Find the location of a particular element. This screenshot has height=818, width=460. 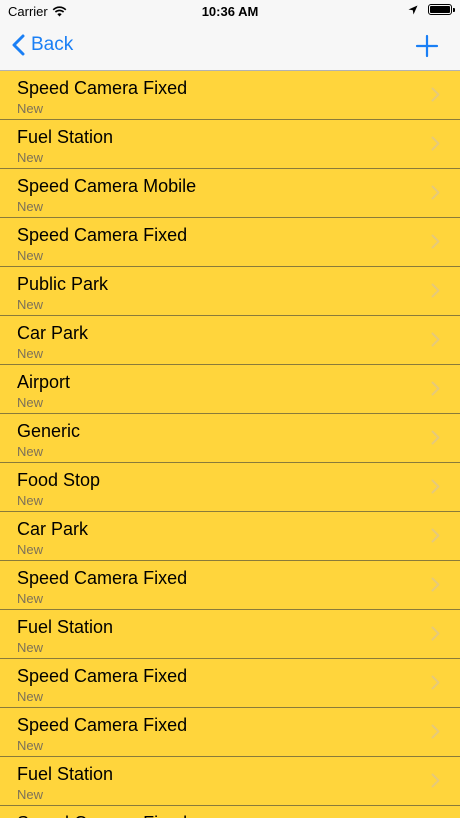

list-item: Speed Camera Fixed is located at coordinates (230, 812).